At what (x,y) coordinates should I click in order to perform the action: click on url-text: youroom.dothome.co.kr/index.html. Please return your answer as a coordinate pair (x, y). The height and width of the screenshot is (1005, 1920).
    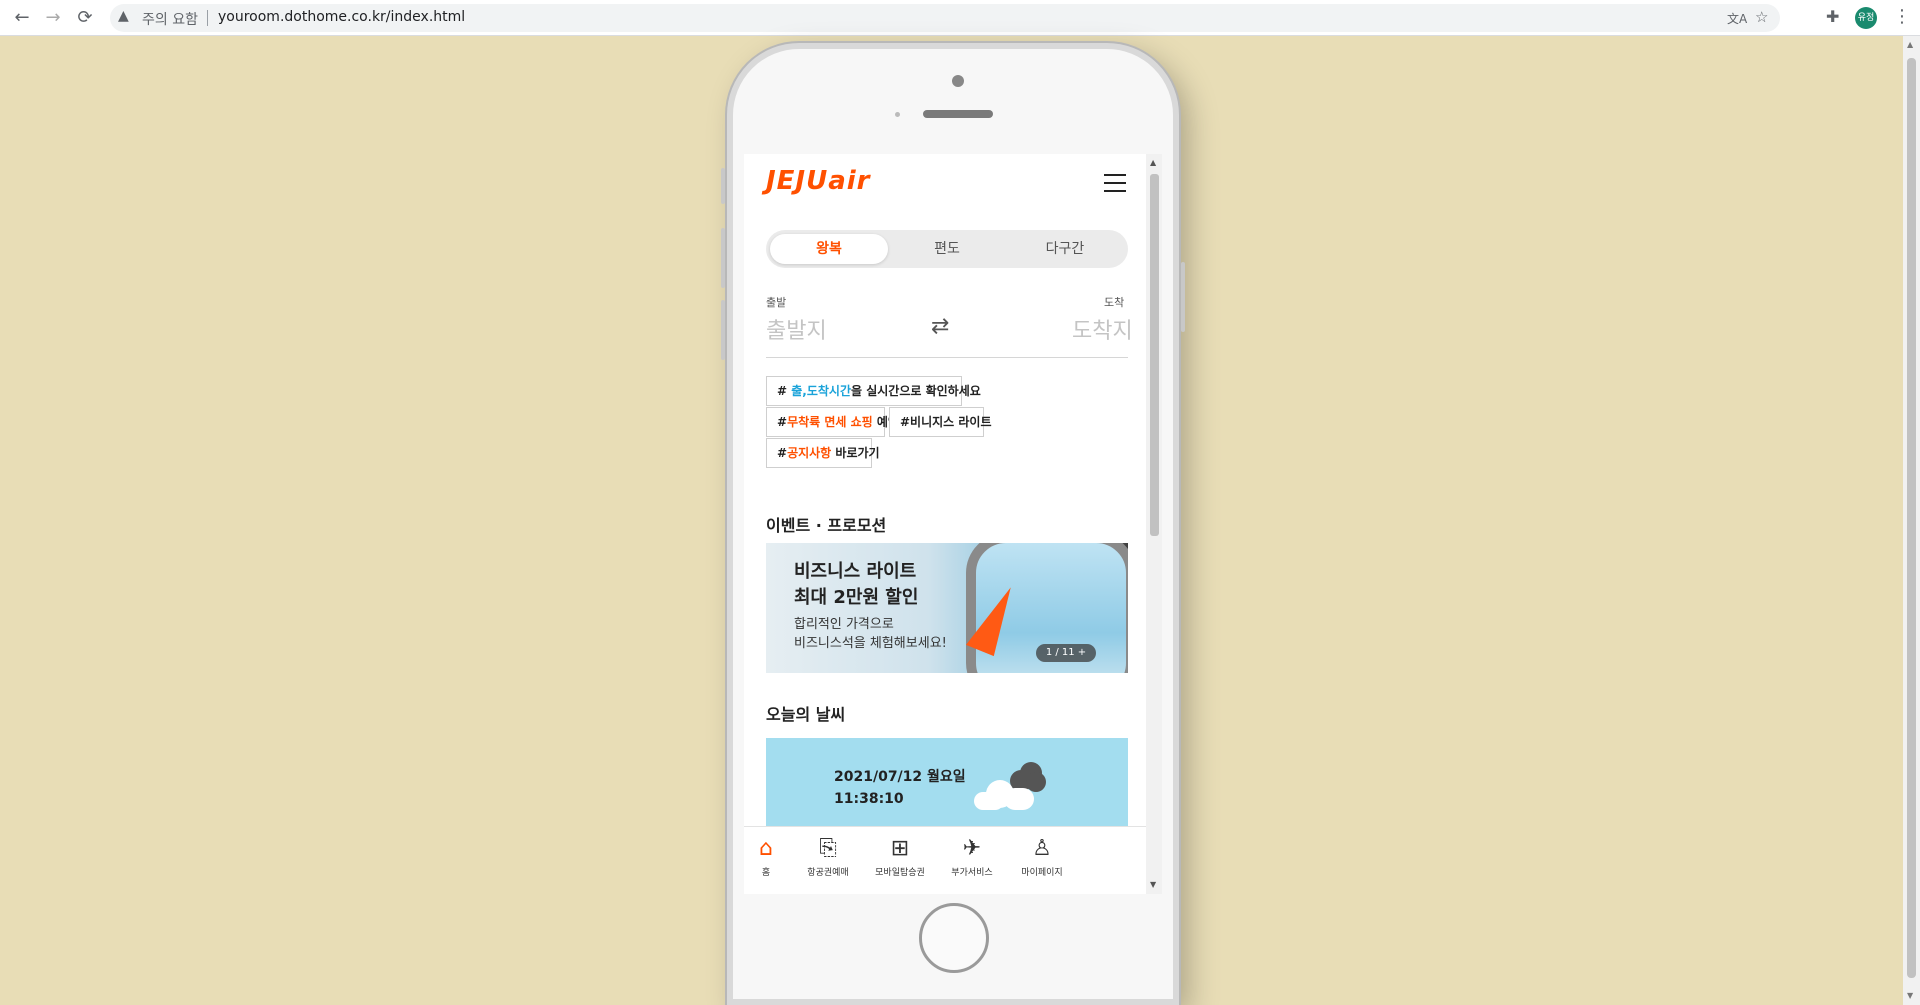
    Looking at the image, I should click on (341, 17).